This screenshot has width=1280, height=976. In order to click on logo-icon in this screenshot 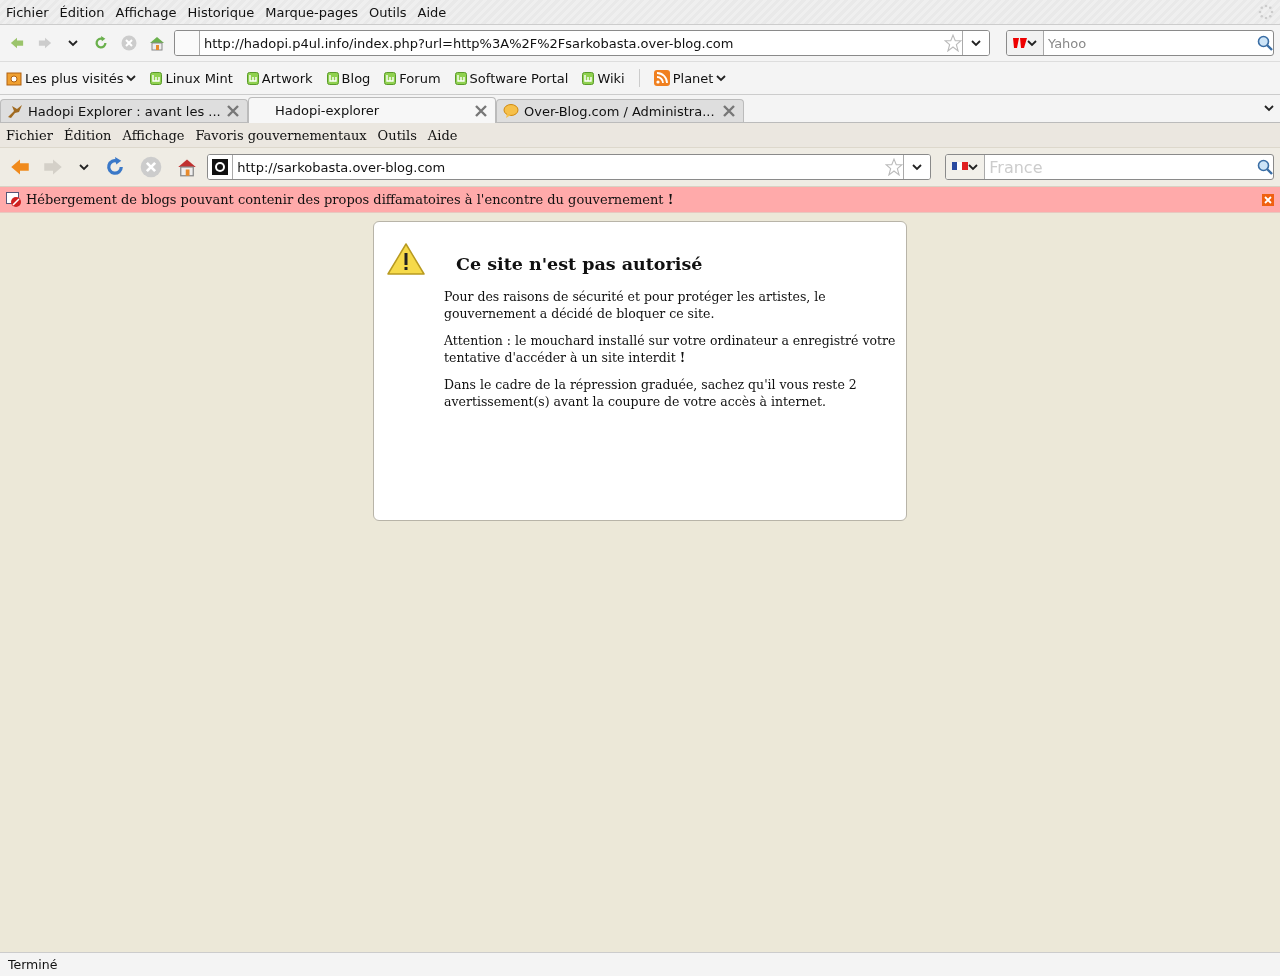, I will do `click(1020, 43)`.